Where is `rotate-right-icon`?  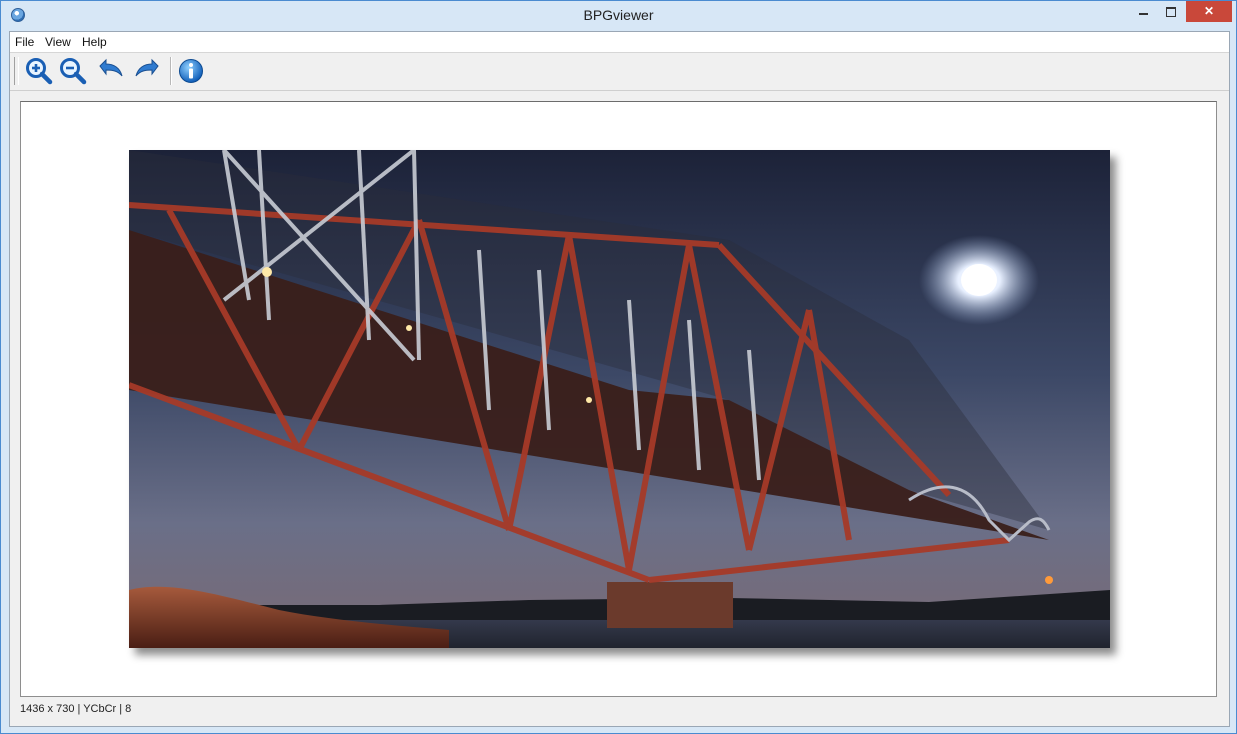 rotate-right-icon is located at coordinates (147, 67).